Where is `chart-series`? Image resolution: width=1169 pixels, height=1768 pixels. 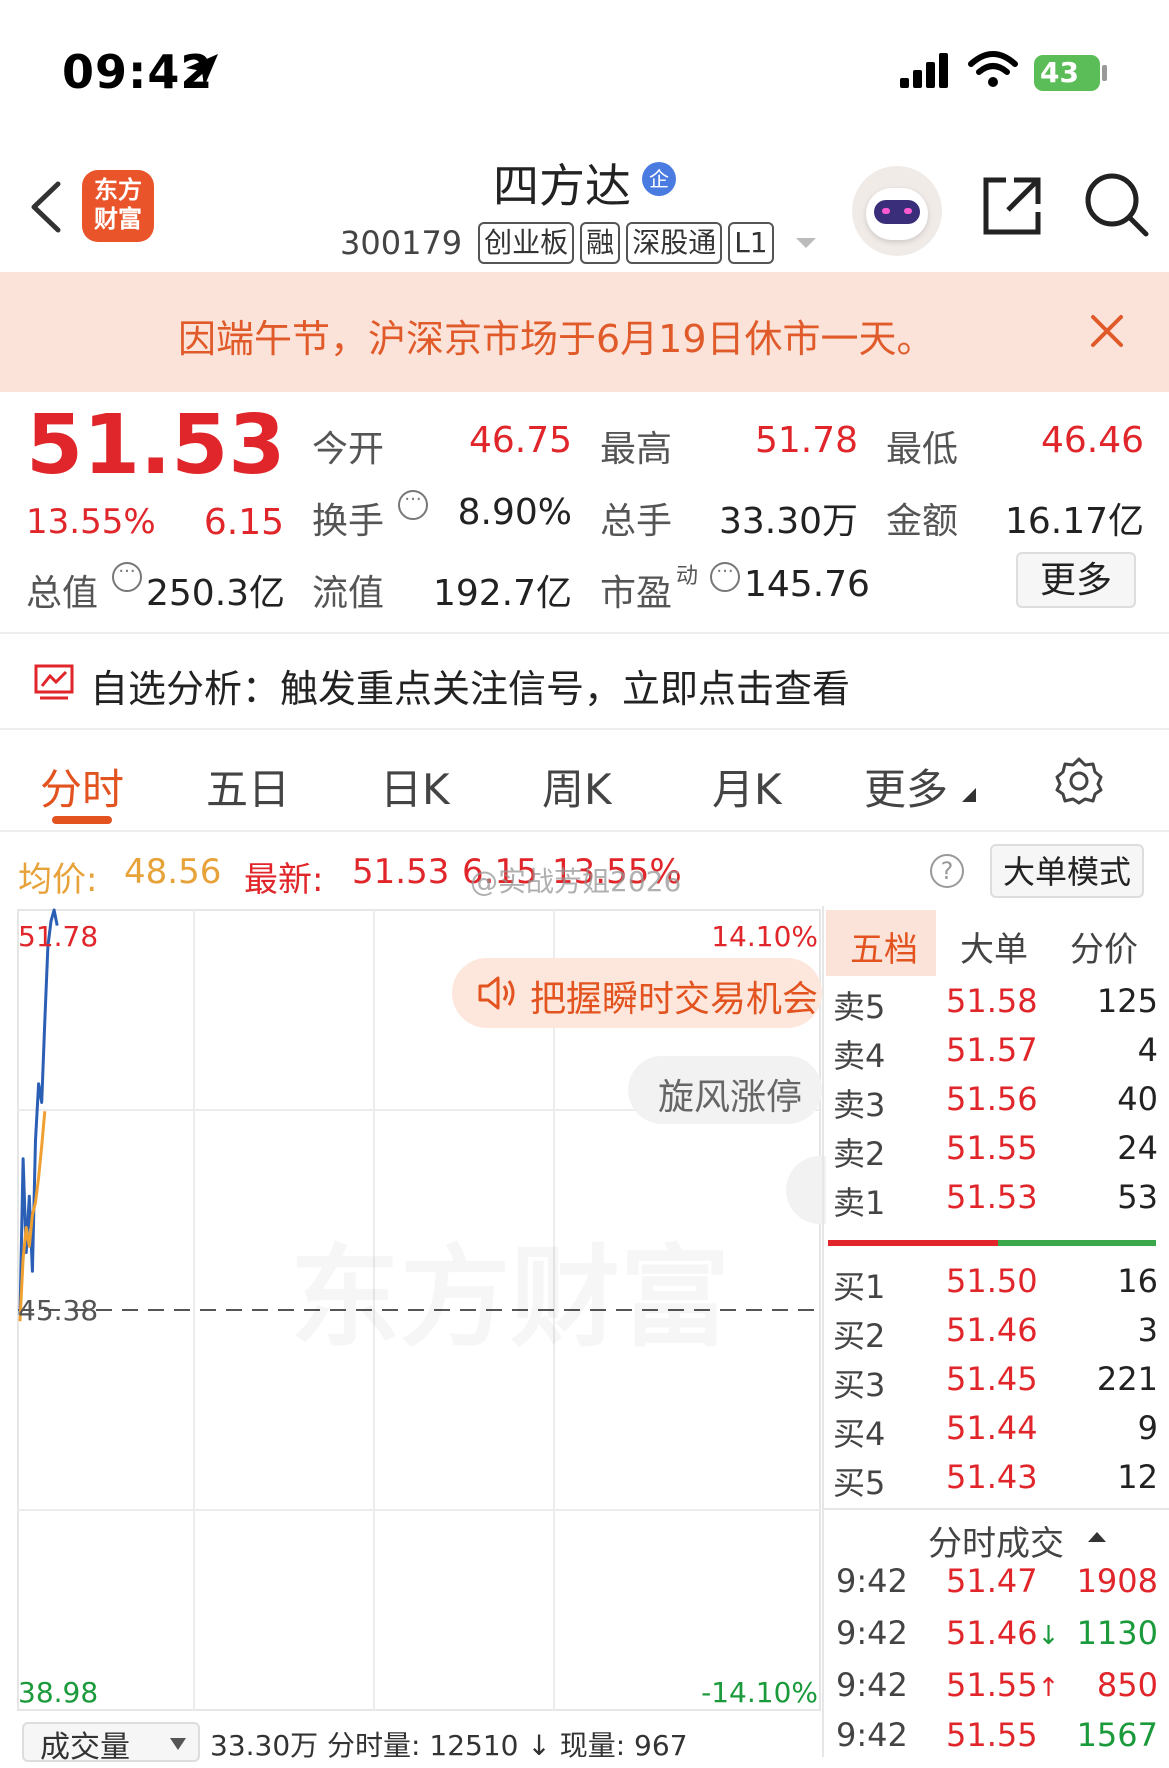 chart-series is located at coordinates (38, 1115).